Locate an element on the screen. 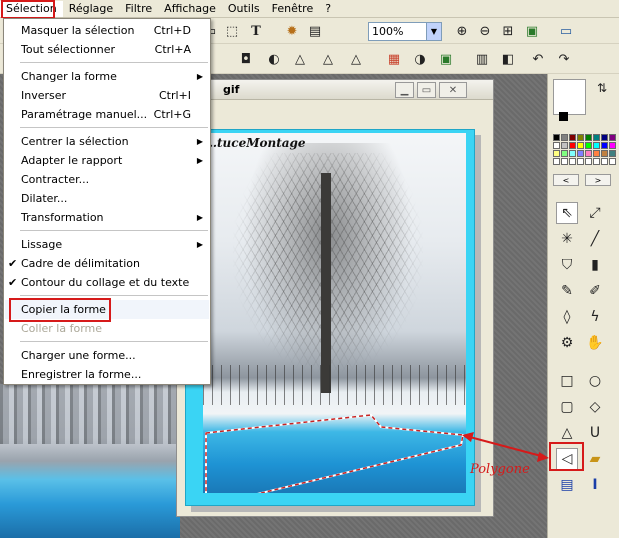 The height and width of the screenshot is (538, 619). menu-item-label: Adapter le rapport is located at coordinates (72, 160).